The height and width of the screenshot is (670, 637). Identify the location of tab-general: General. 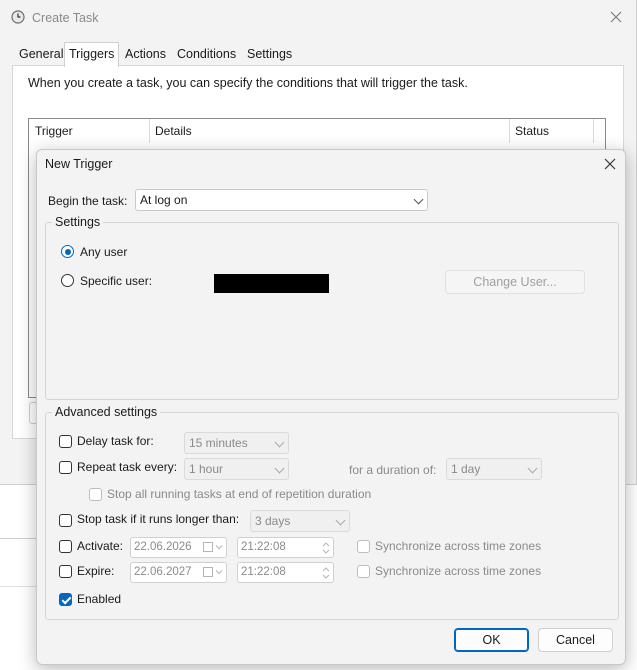
(41, 54).